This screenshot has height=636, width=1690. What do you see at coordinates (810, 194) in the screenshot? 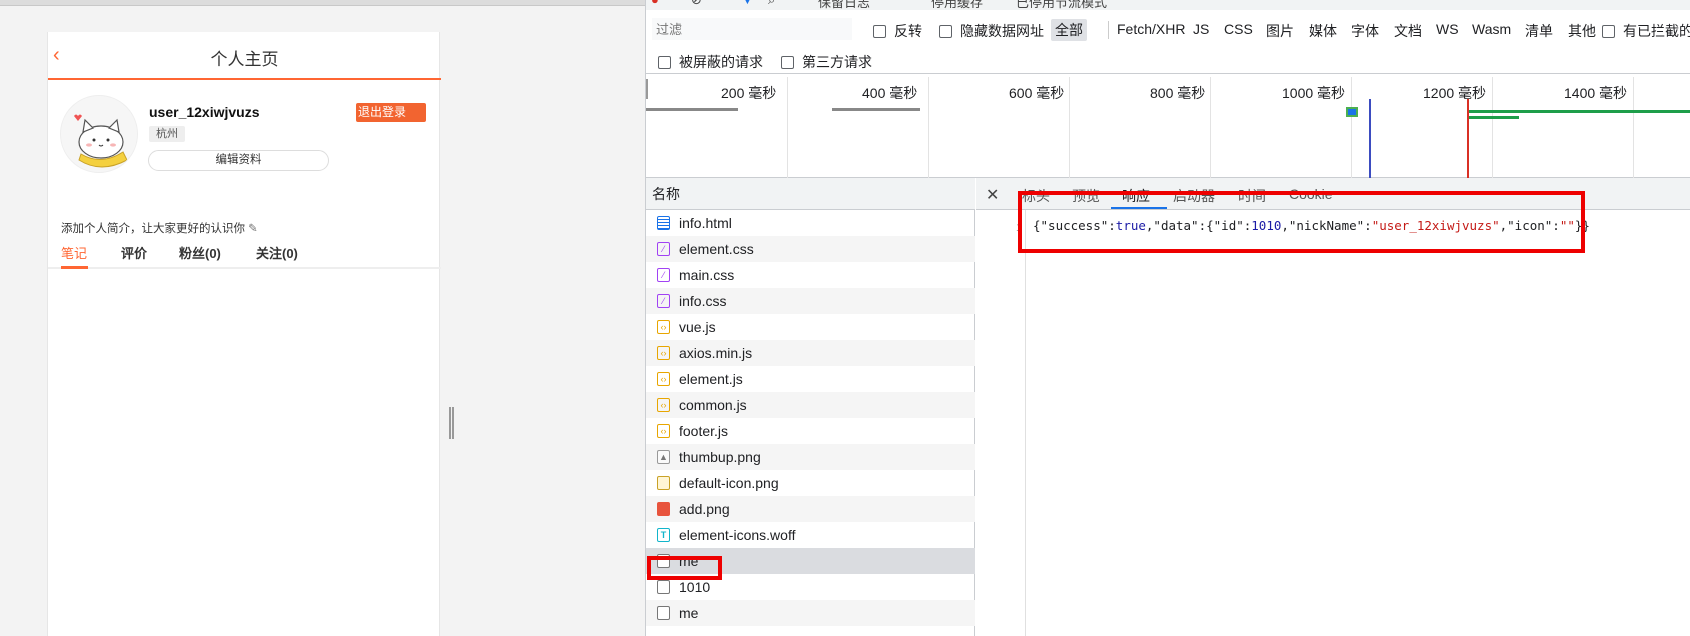
I see `name-column-header: 名称` at bounding box center [810, 194].